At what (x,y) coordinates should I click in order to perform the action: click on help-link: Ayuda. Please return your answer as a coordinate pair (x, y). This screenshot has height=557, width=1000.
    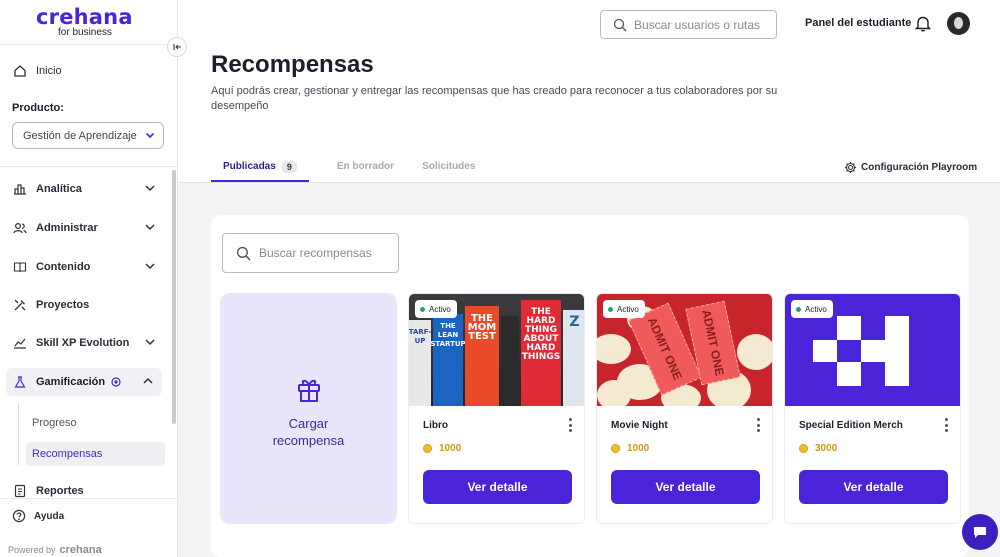
    Looking at the image, I should click on (38, 516).